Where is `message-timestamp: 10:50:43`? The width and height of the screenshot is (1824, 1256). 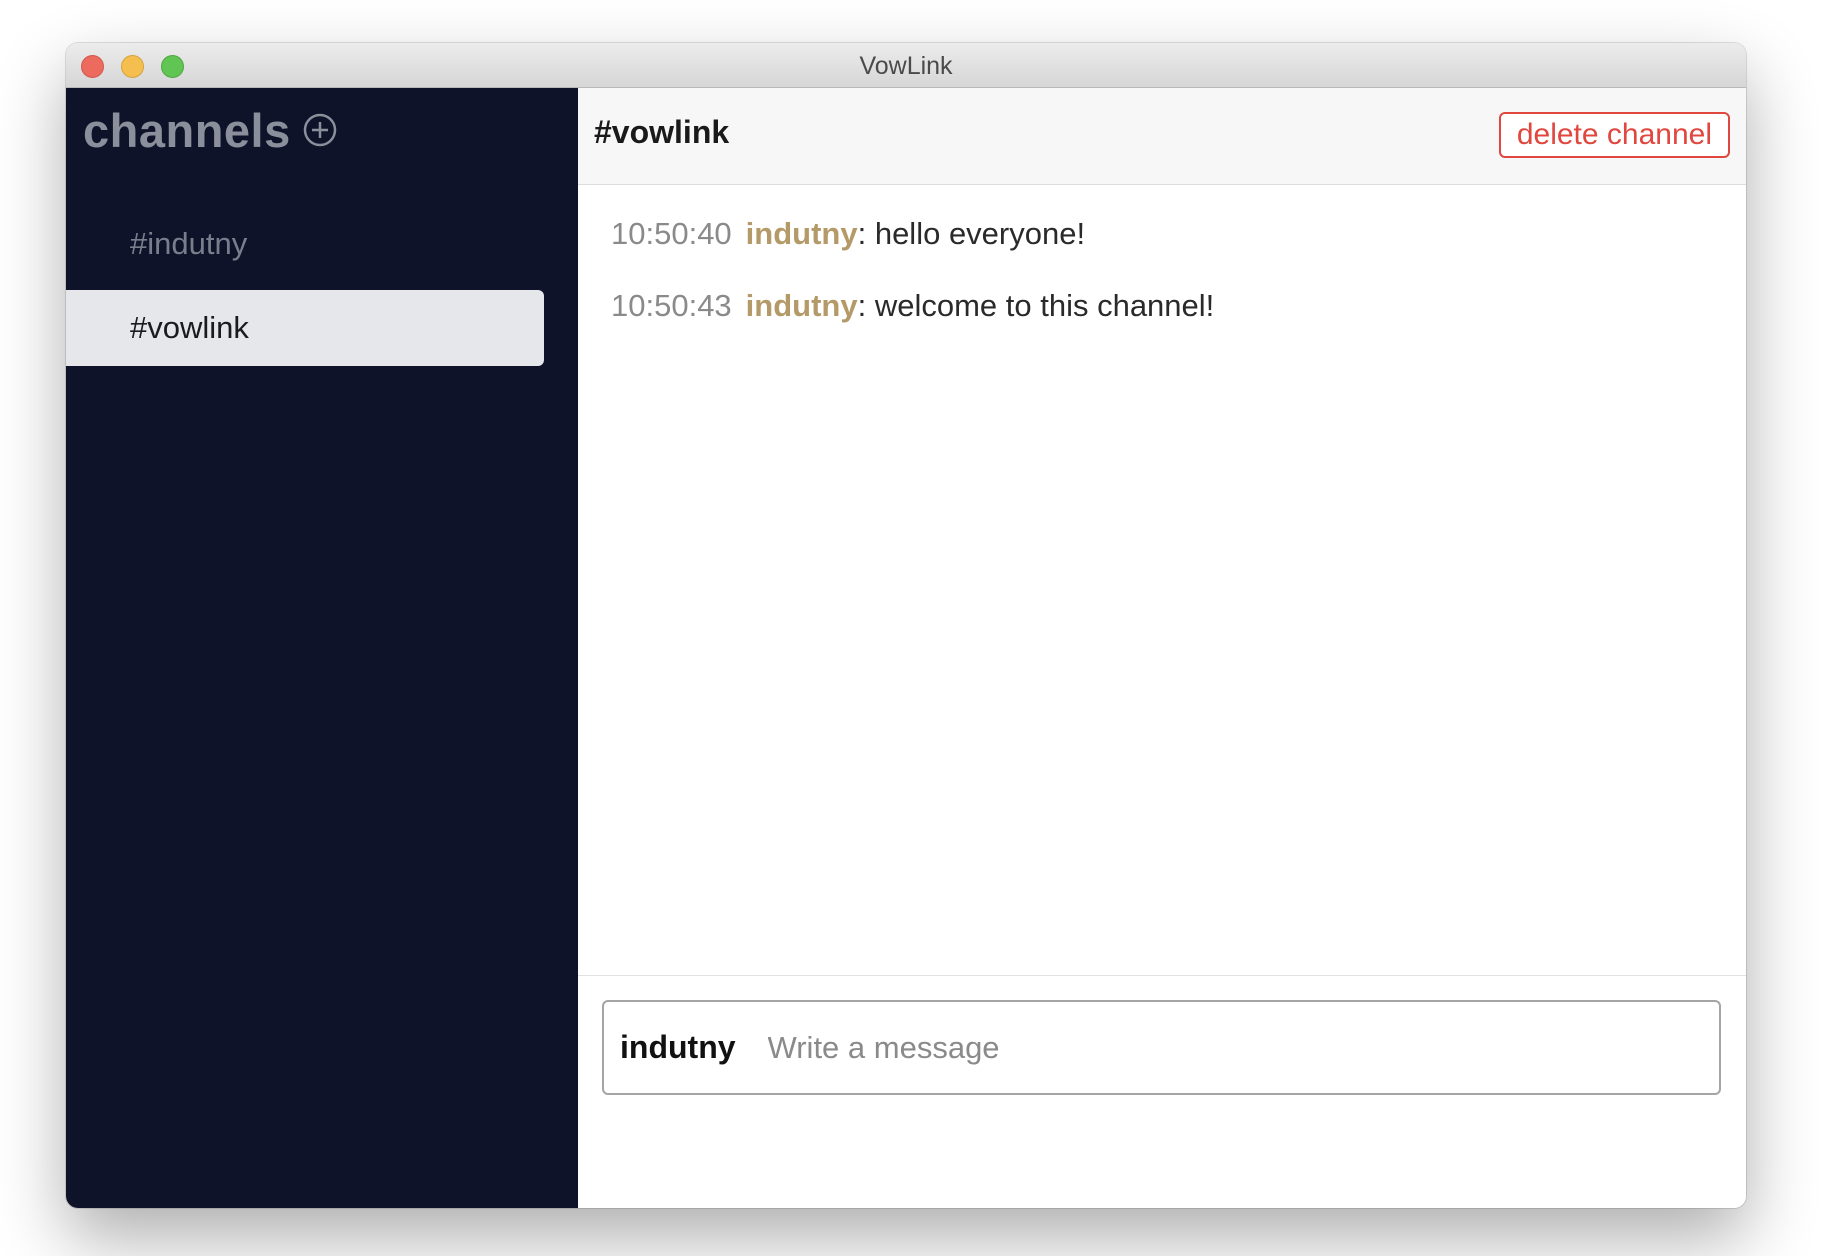 message-timestamp: 10:50:43 is located at coordinates (671, 305).